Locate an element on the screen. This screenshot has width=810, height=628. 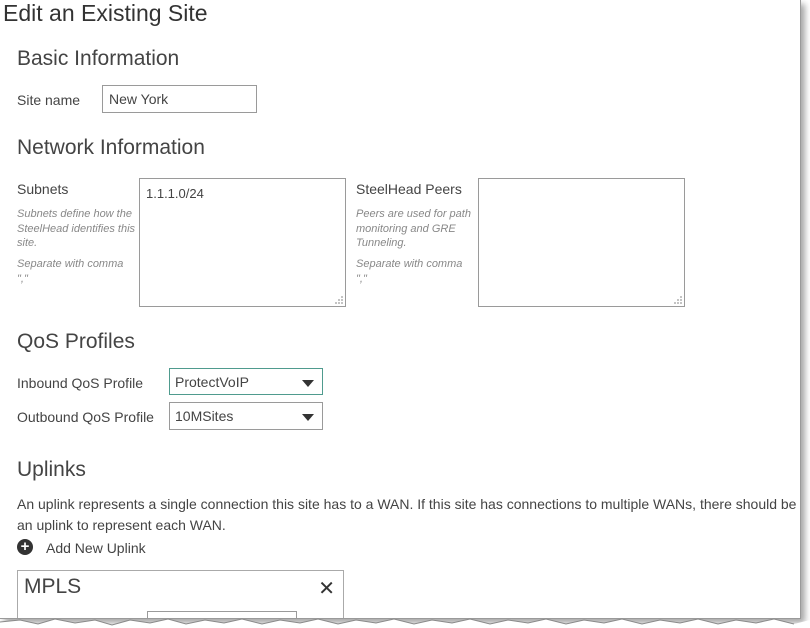
subnets-value: 1.1.1.0/24 is located at coordinates (175, 193).